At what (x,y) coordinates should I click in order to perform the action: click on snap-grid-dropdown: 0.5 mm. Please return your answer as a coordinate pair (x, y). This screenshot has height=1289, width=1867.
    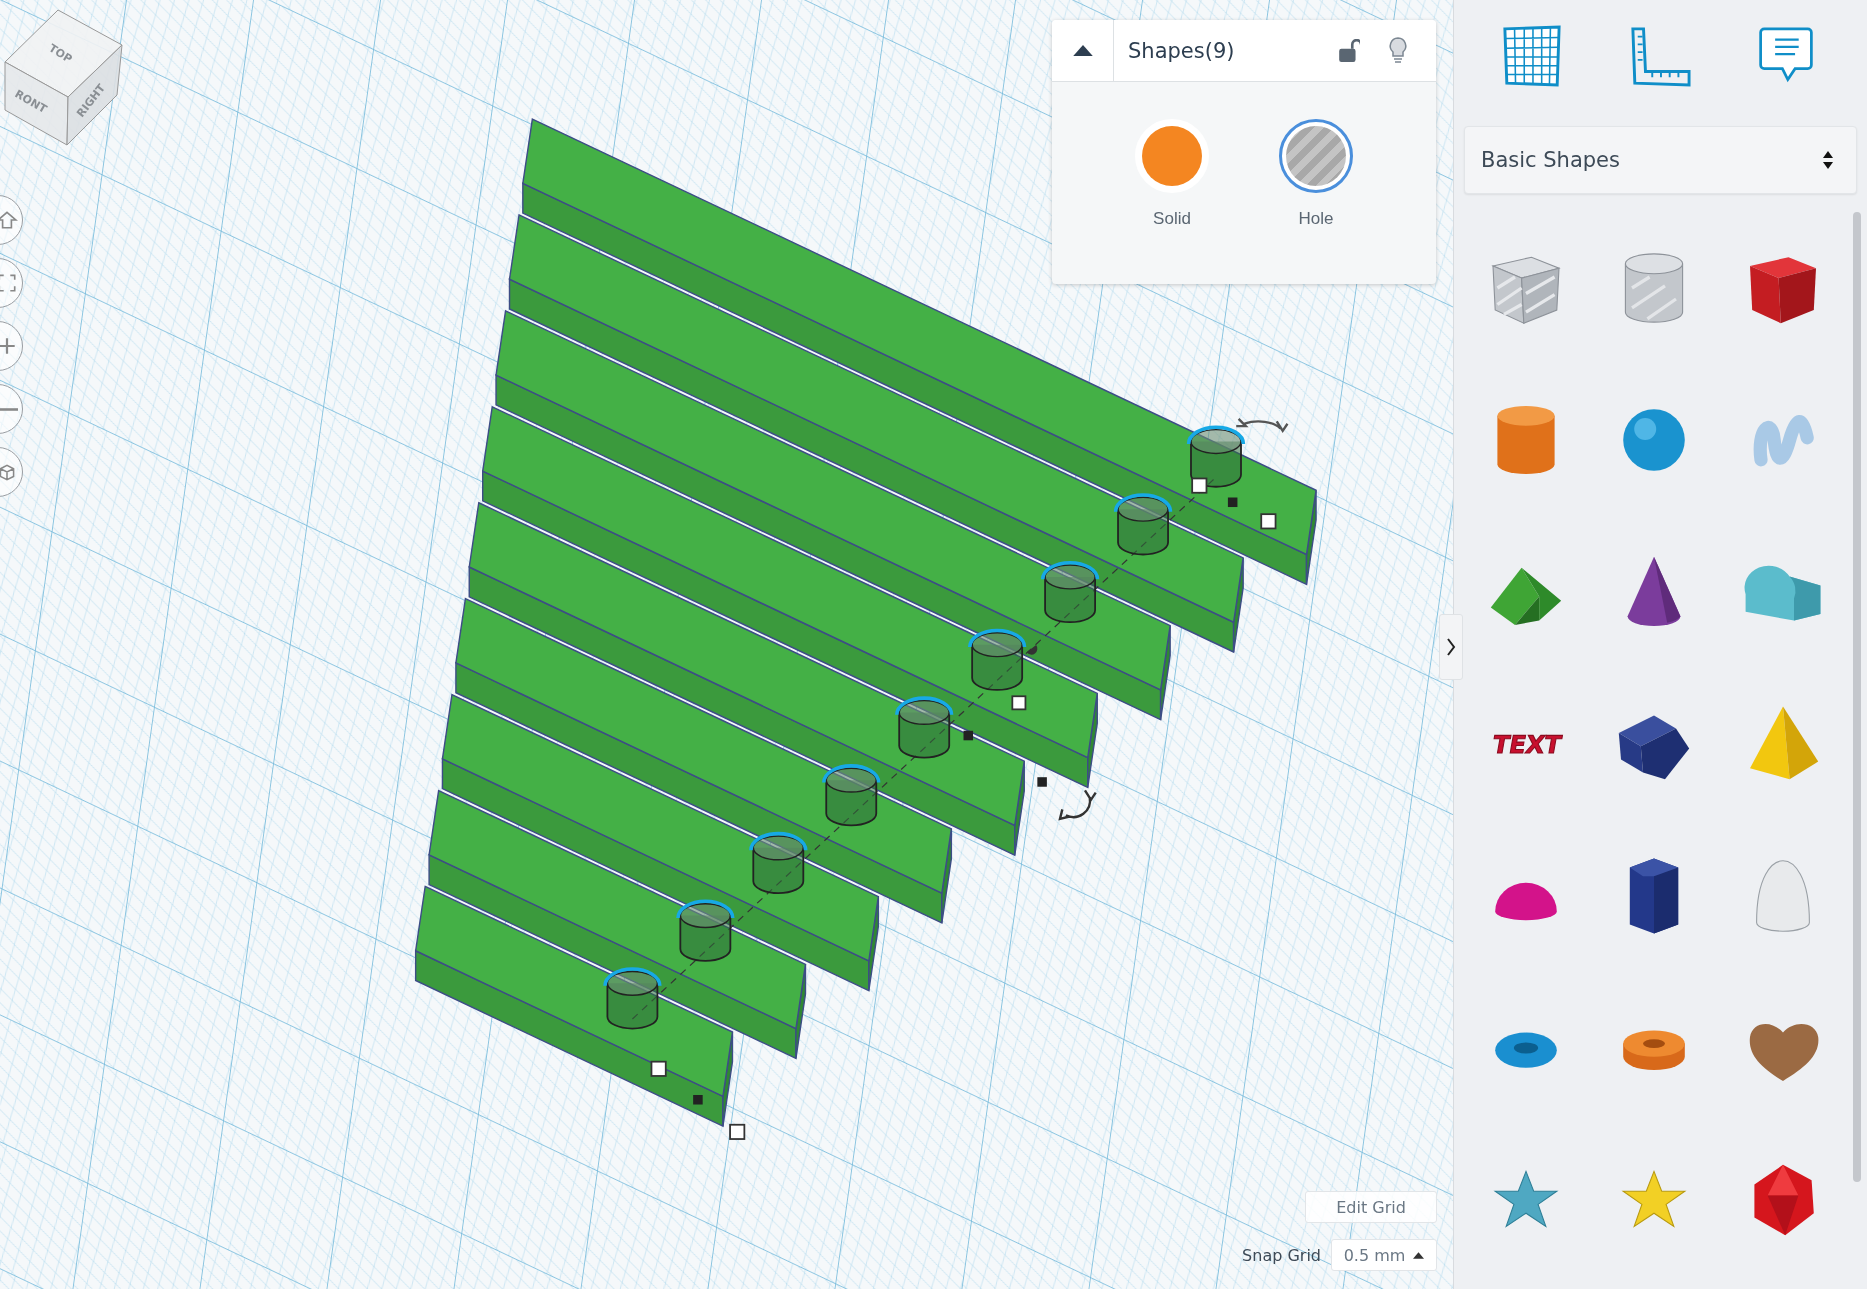
    Looking at the image, I should click on (1384, 1255).